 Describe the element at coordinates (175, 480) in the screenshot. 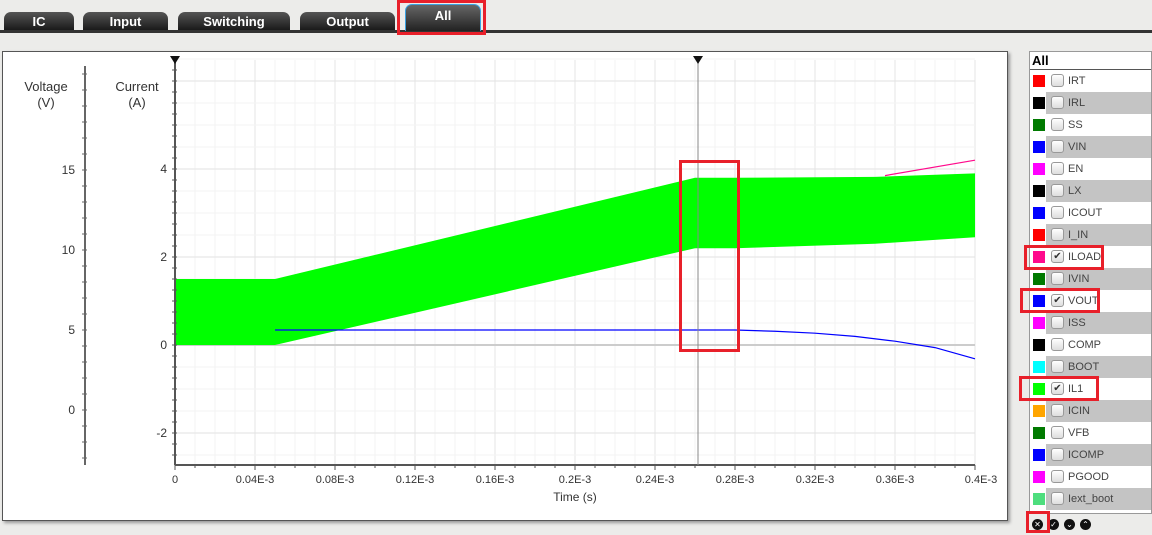

I see `x-tick-label: 0` at that location.